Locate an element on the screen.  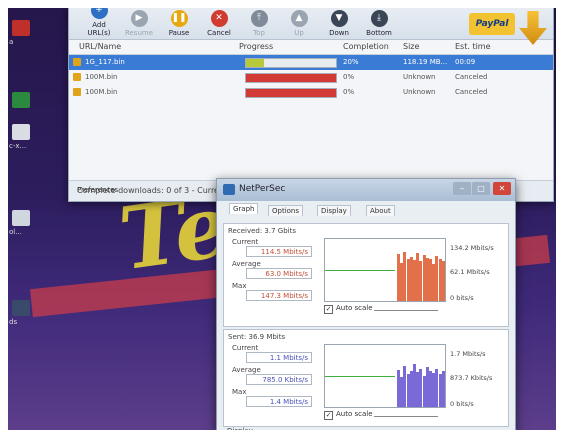
netpersec-titlebar: NetPerSec ‒ □ ✕ is located at coordinates (366, 190).